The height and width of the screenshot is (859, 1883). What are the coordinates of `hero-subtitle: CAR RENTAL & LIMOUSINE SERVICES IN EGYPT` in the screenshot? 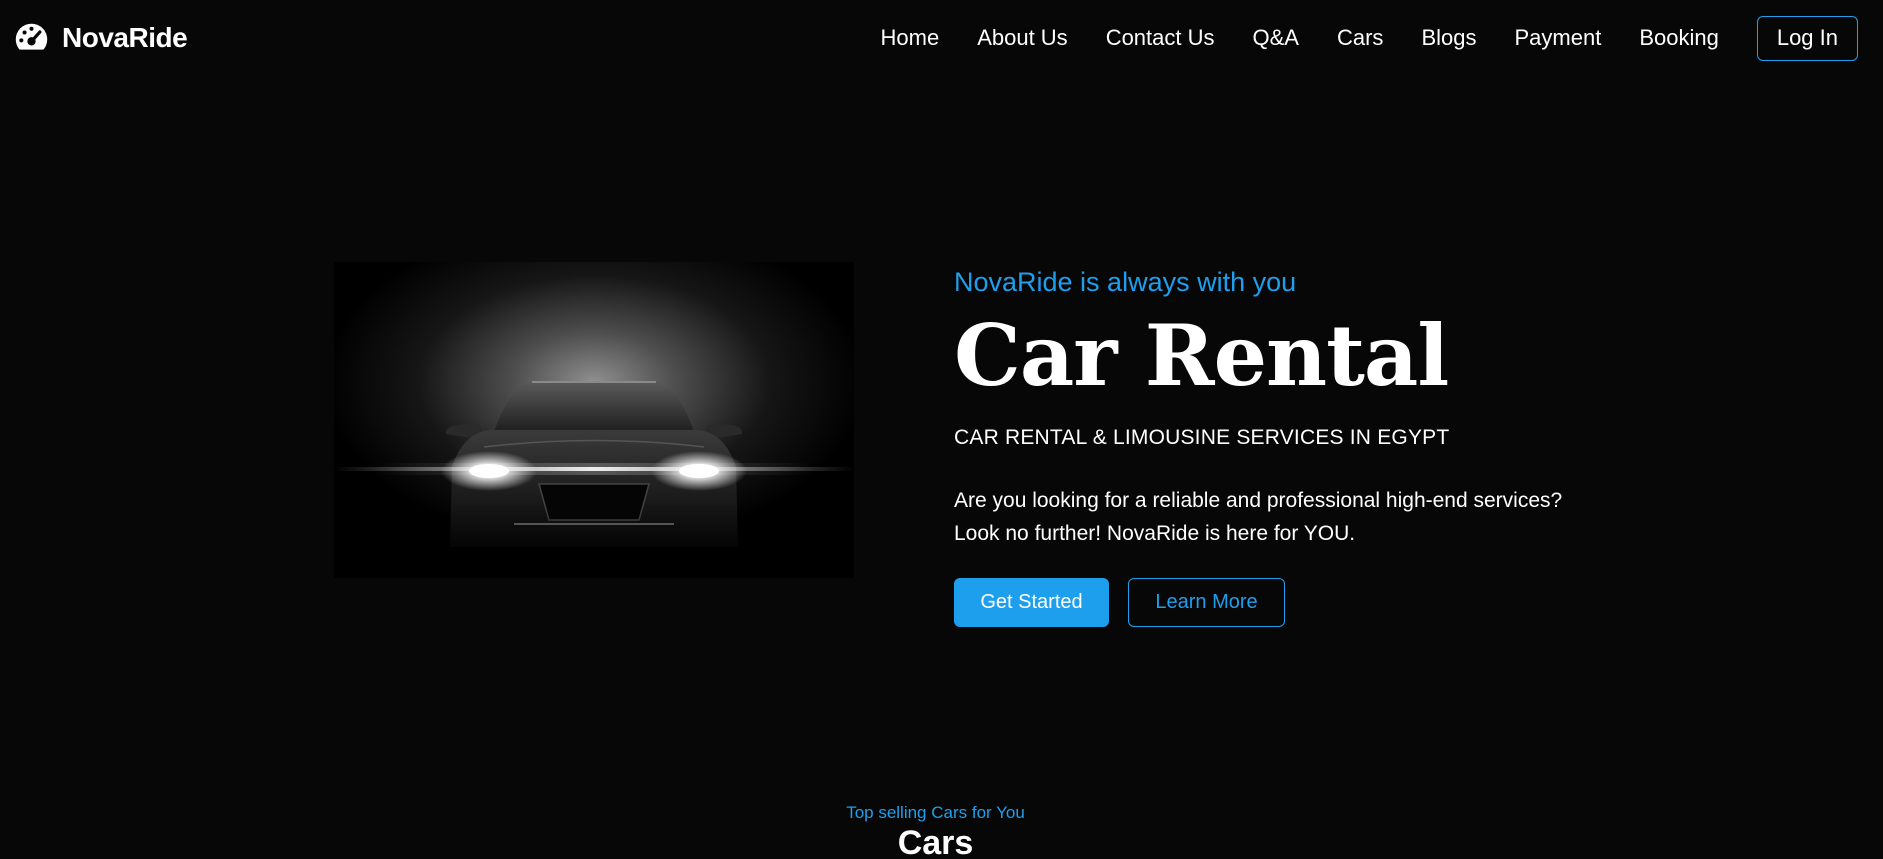 It's located at (1202, 437).